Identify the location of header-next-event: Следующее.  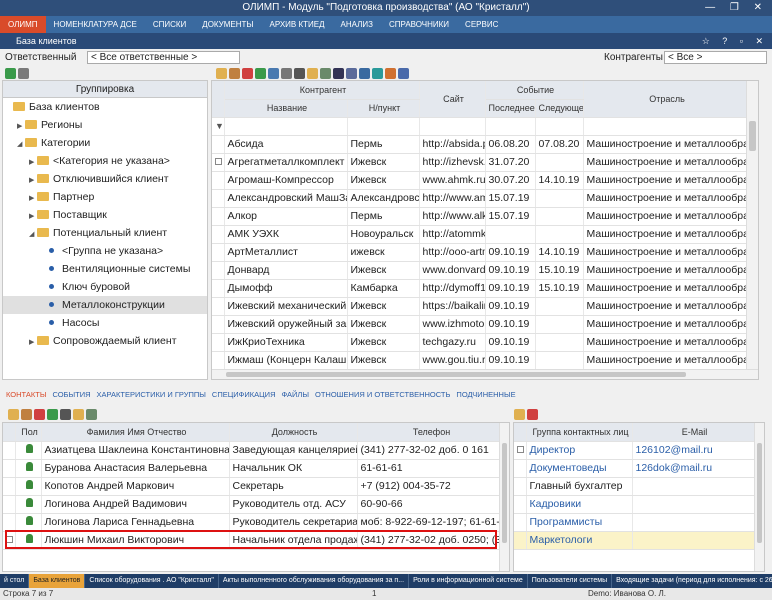
(559, 108).